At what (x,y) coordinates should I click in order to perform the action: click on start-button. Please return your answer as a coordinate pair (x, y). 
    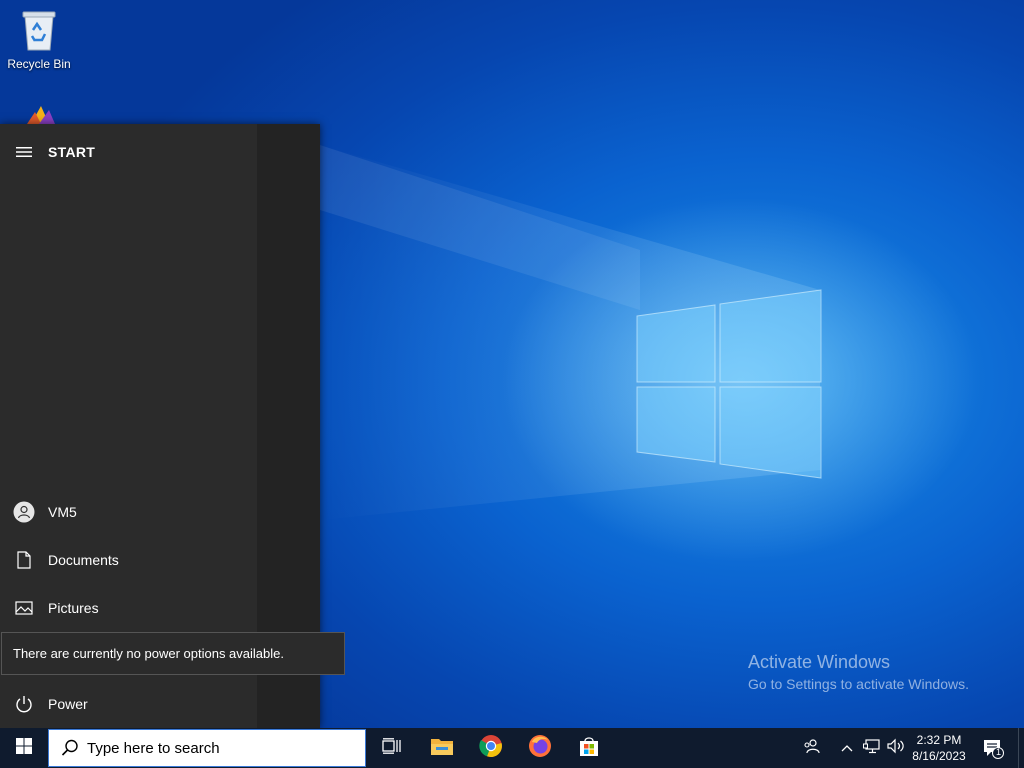
    Looking at the image, I should click on (24, 748).